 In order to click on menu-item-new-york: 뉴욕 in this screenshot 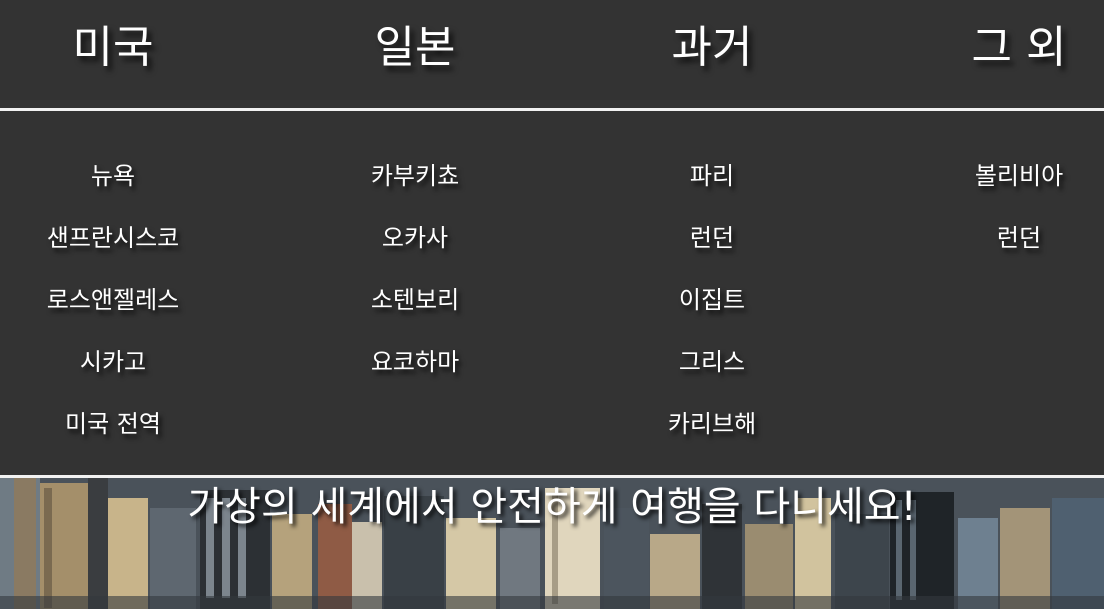, I will do `click(116, 187)`.